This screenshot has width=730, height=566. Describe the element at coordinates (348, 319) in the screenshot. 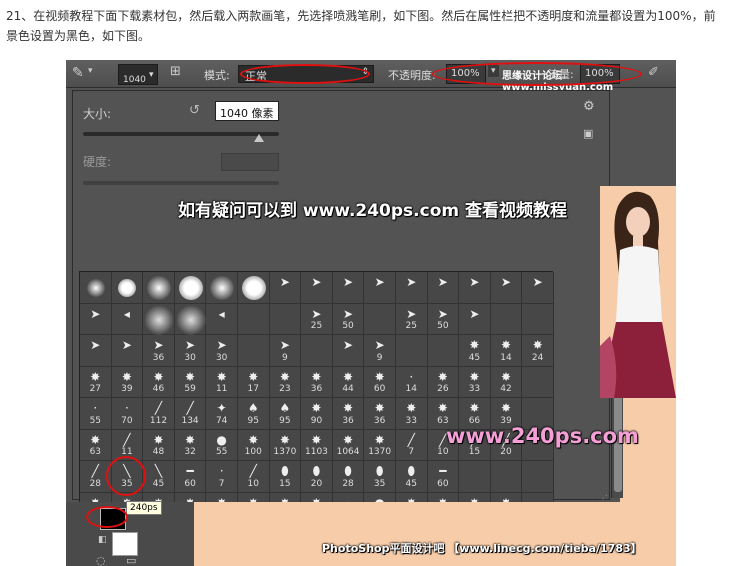

I see `brush-preset-tile: ➤ 50` at that location.